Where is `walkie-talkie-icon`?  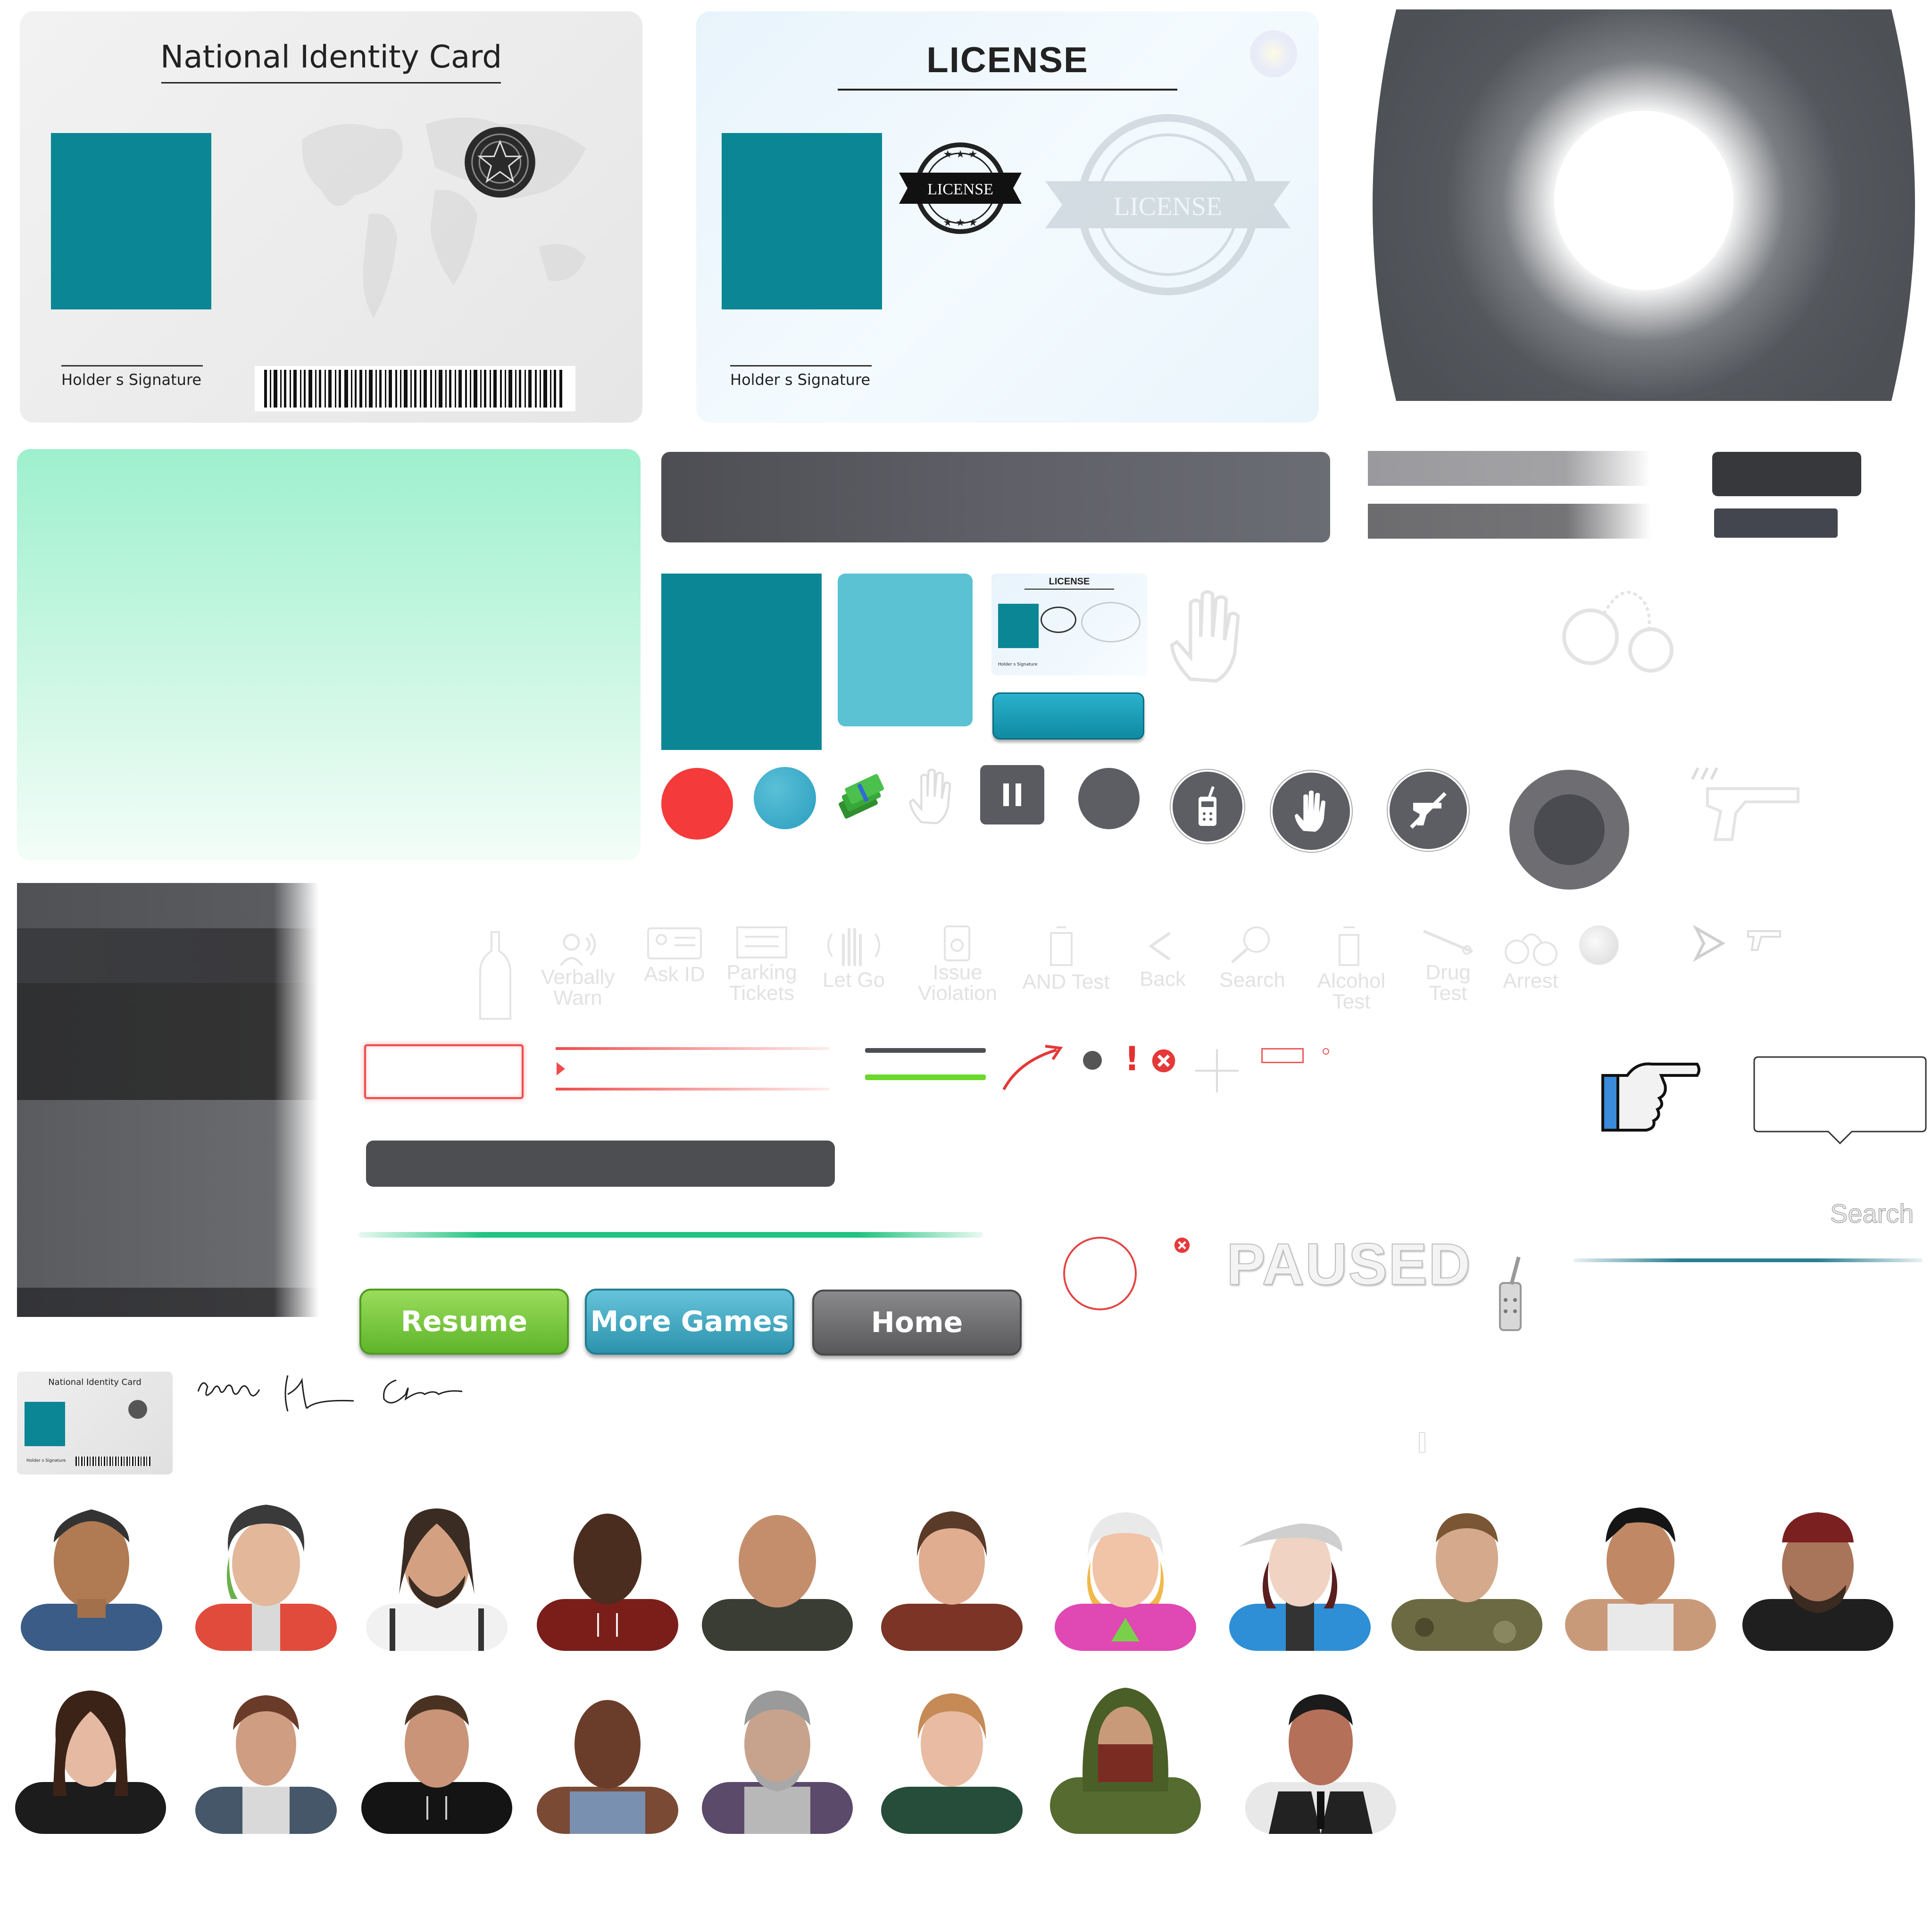 walkie-talkie-icon is located at coordinates (1207, 806).